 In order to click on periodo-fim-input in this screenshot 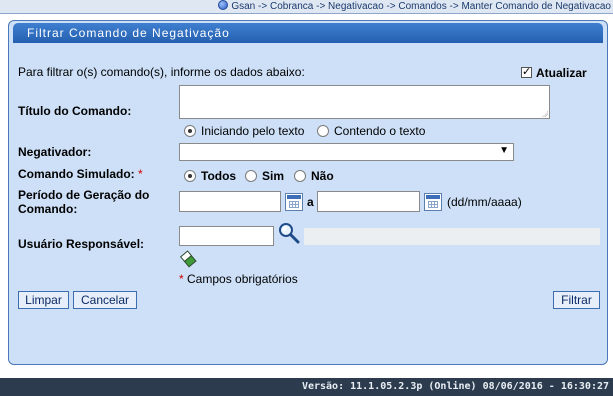, I will do `click(368, 201)`.